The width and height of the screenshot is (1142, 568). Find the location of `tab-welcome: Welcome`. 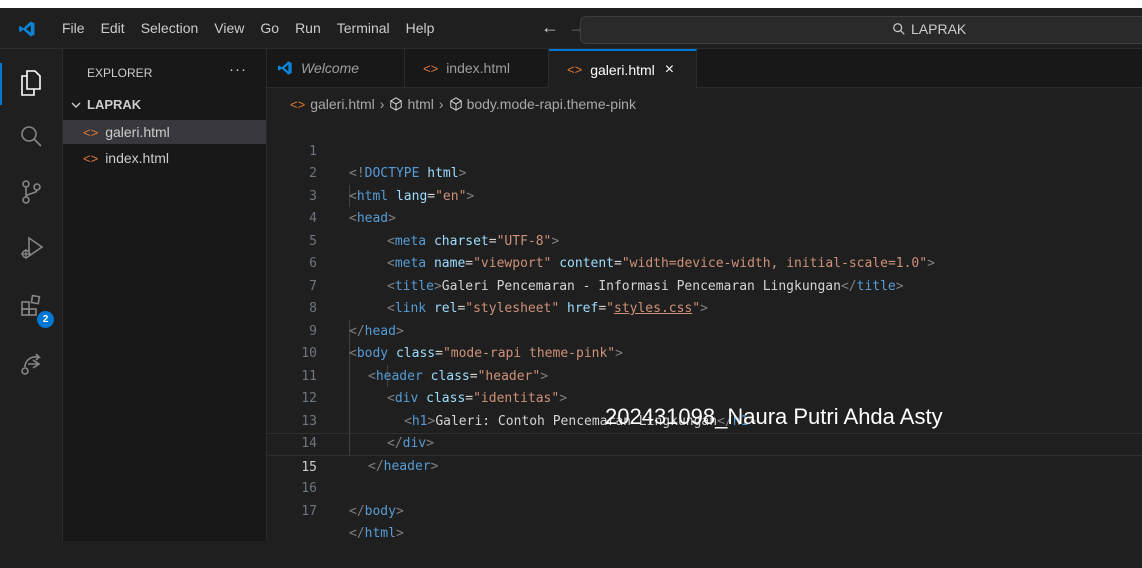

tab-welcome: Welcome is located at coordinates (336, 68).